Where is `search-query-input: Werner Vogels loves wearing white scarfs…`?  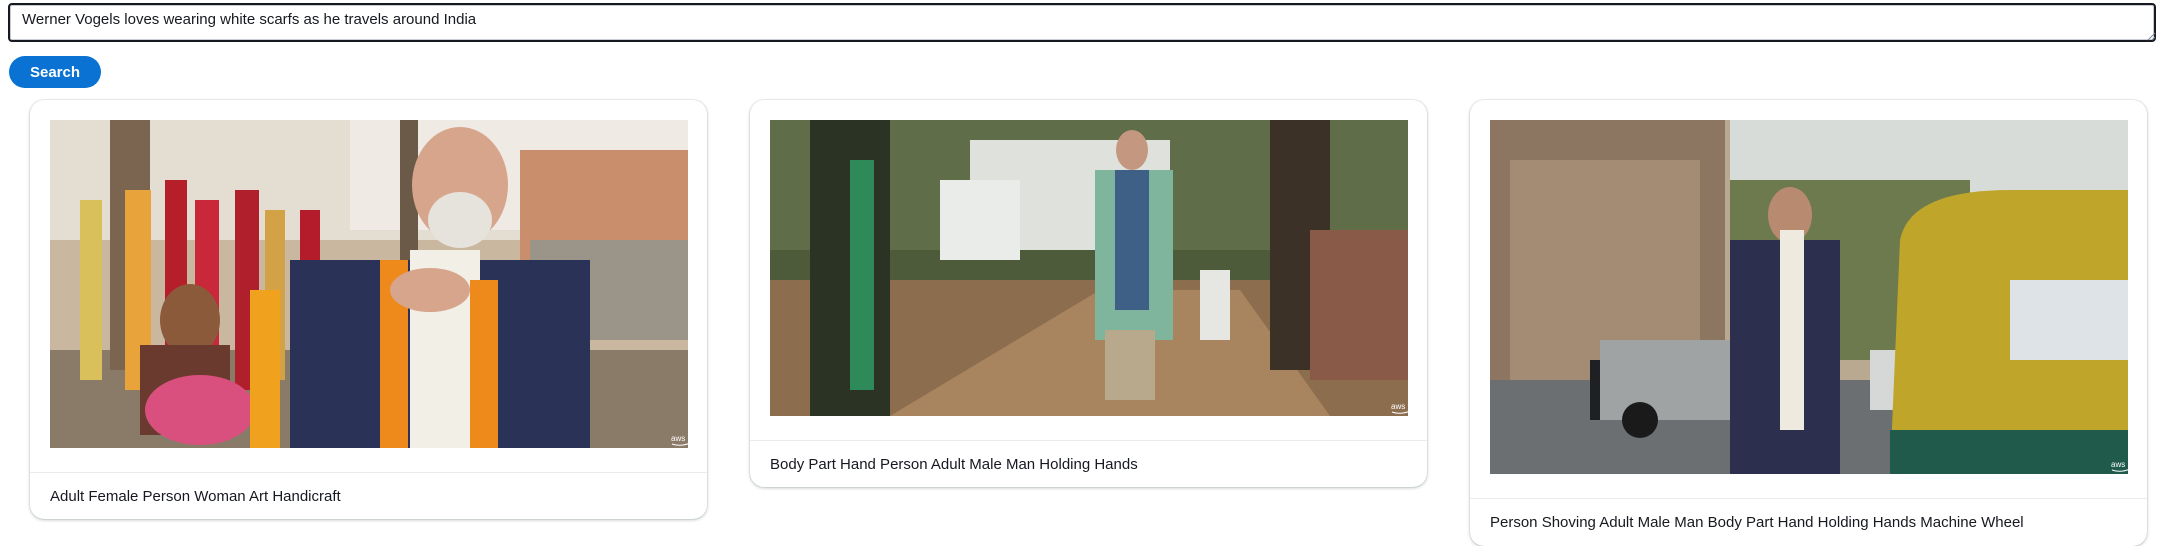 search-query-input: Werner Vogels loves wearing white scarfs… is located at coordinates (1082, 22).